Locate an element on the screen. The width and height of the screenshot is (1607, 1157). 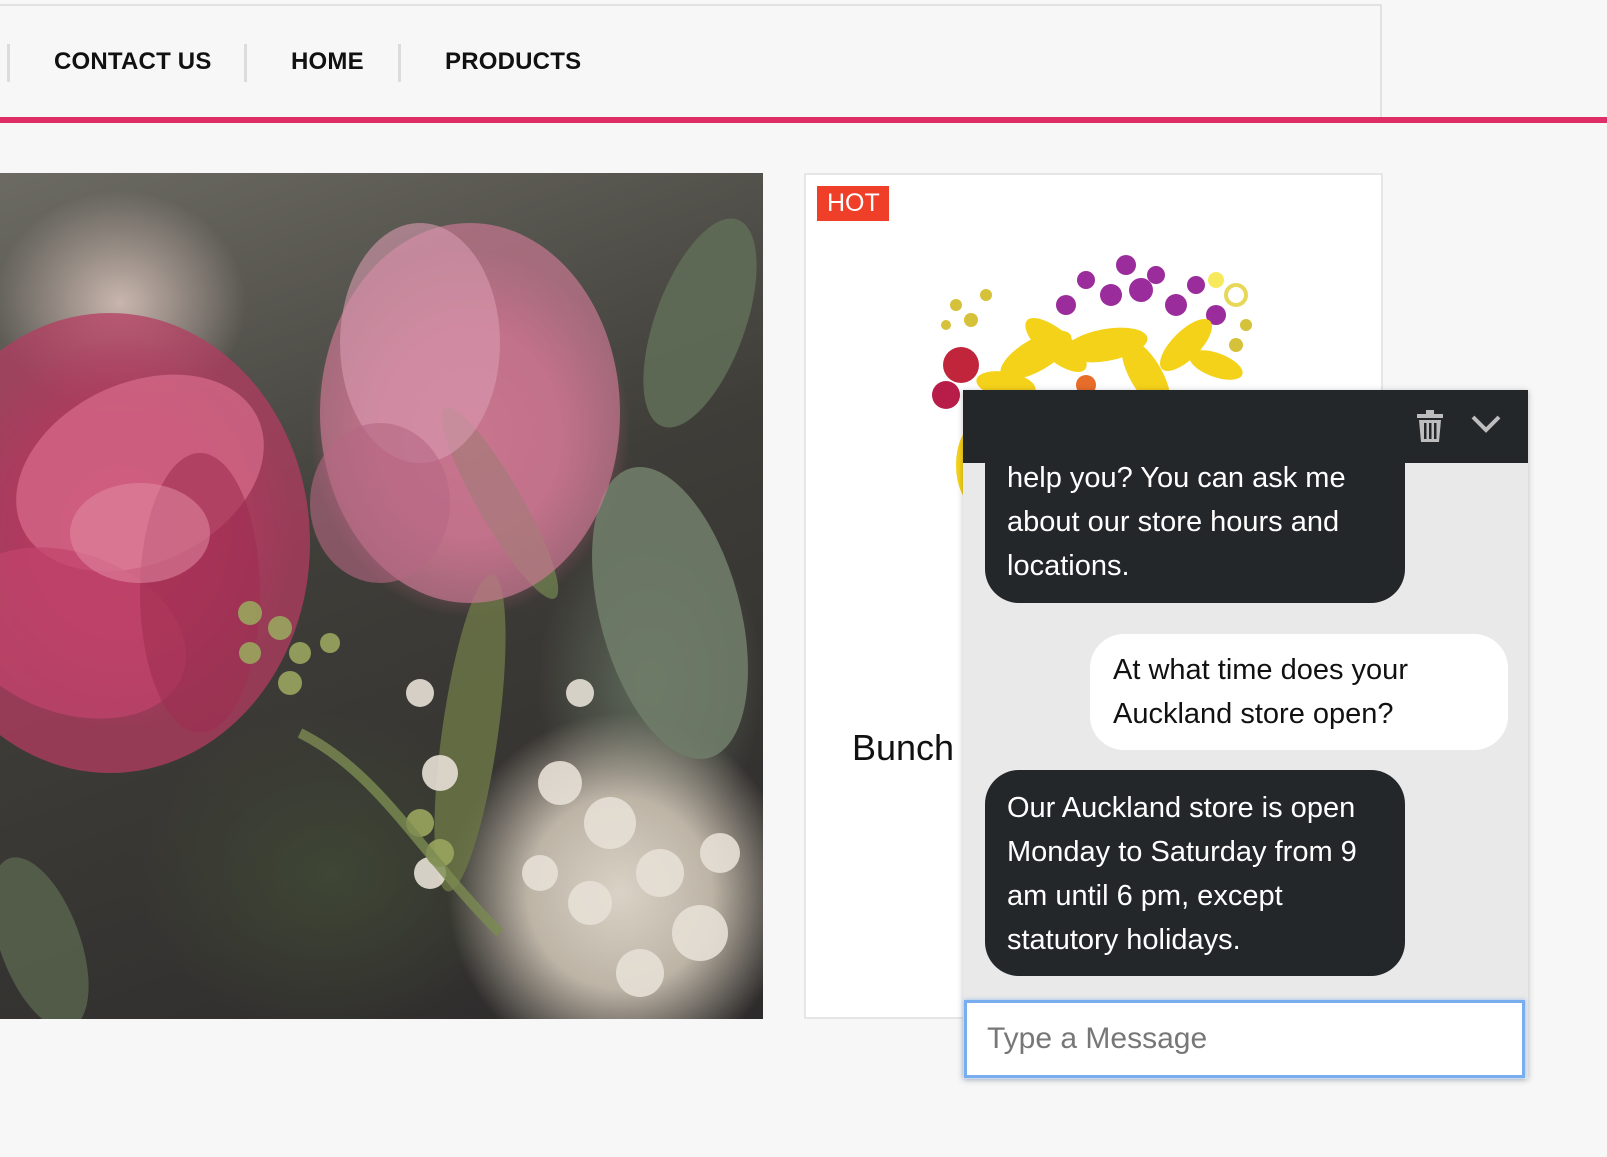
nav-item-products: PRODUCTS is located at coordinates (513, 62).